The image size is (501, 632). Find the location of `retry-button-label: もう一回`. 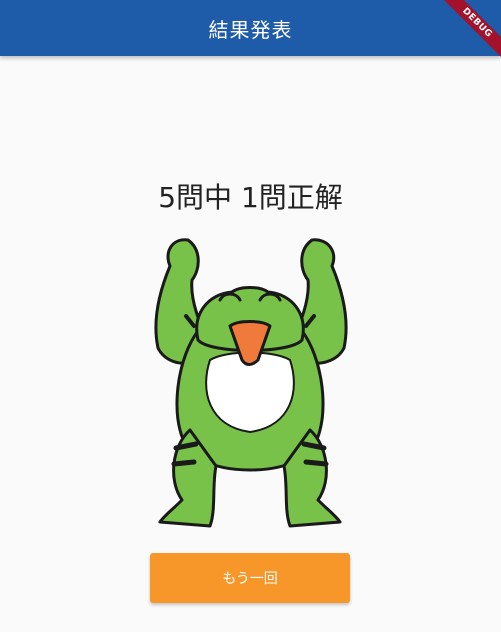

retry-button-label: もう一回 is located at coordinates (250, 579).